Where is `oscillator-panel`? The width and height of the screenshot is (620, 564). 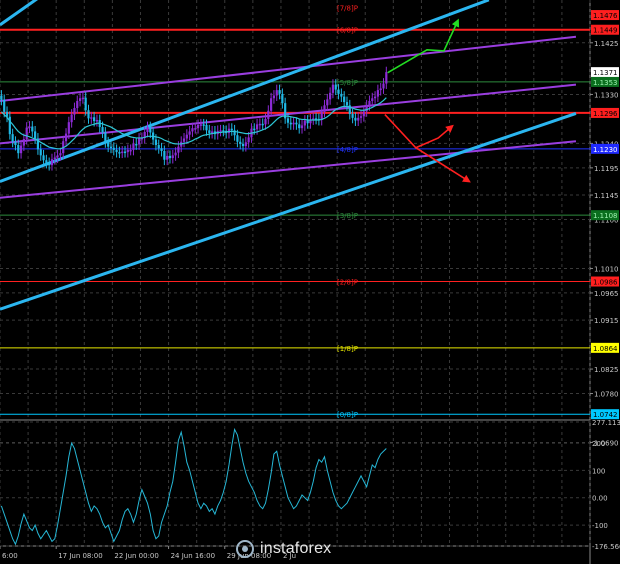
oscillator-panel is located at coordinates (193, 486).